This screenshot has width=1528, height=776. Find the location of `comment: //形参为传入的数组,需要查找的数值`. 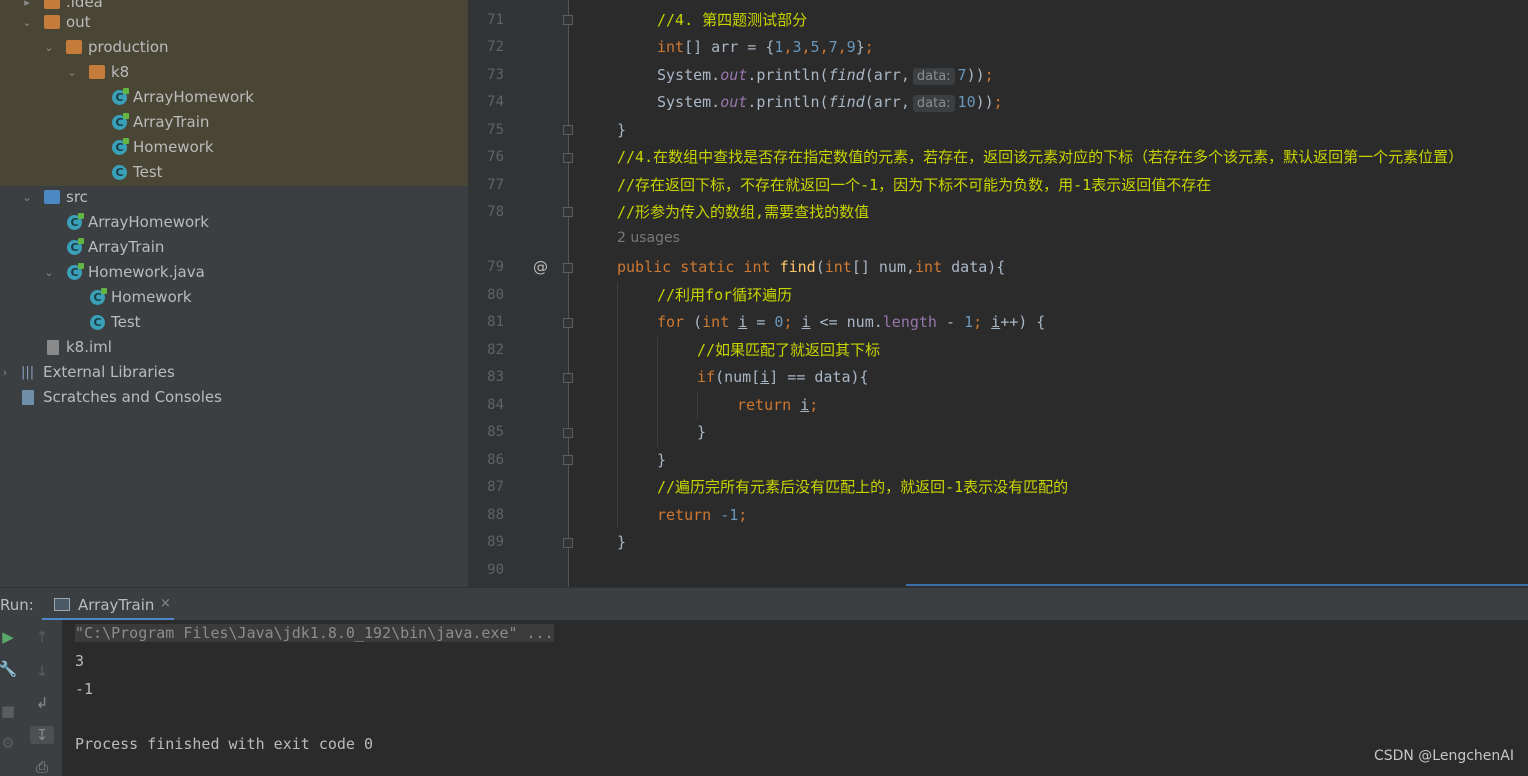

comment: //形参为传入的数组,需要查找的数值 is located at coordinates (743, 212).